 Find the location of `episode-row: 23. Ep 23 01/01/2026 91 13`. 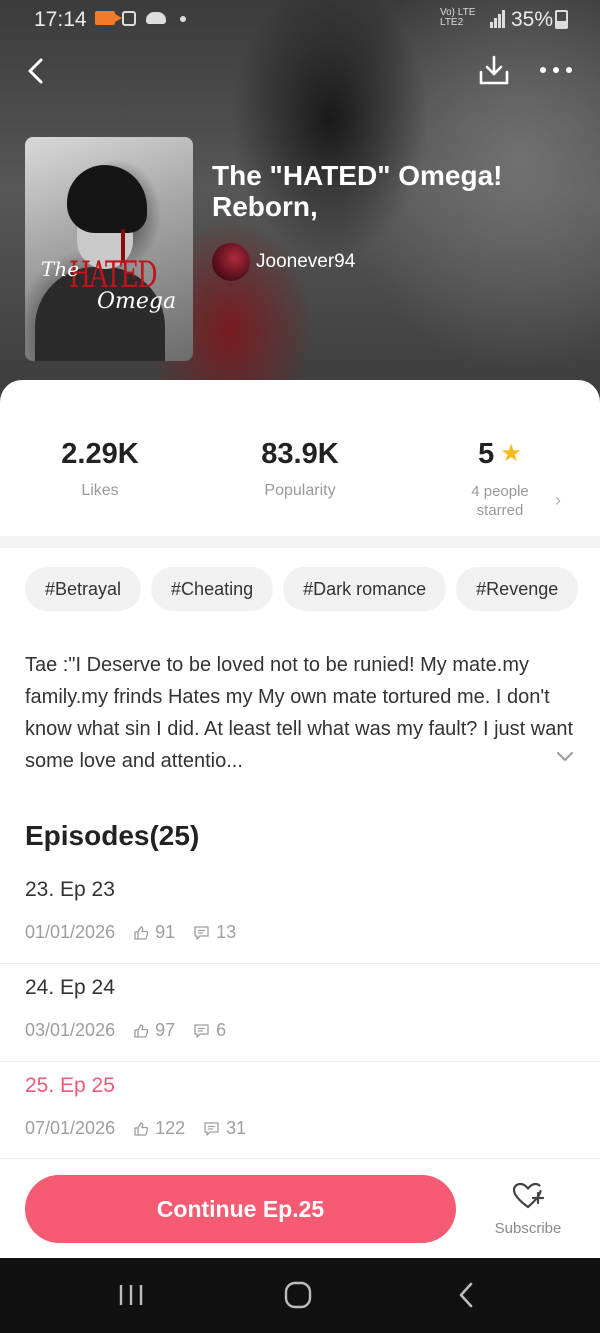

episode-row: 23. Ep 23 01/01/2026 91 13 is located at coordinates (300, 915).